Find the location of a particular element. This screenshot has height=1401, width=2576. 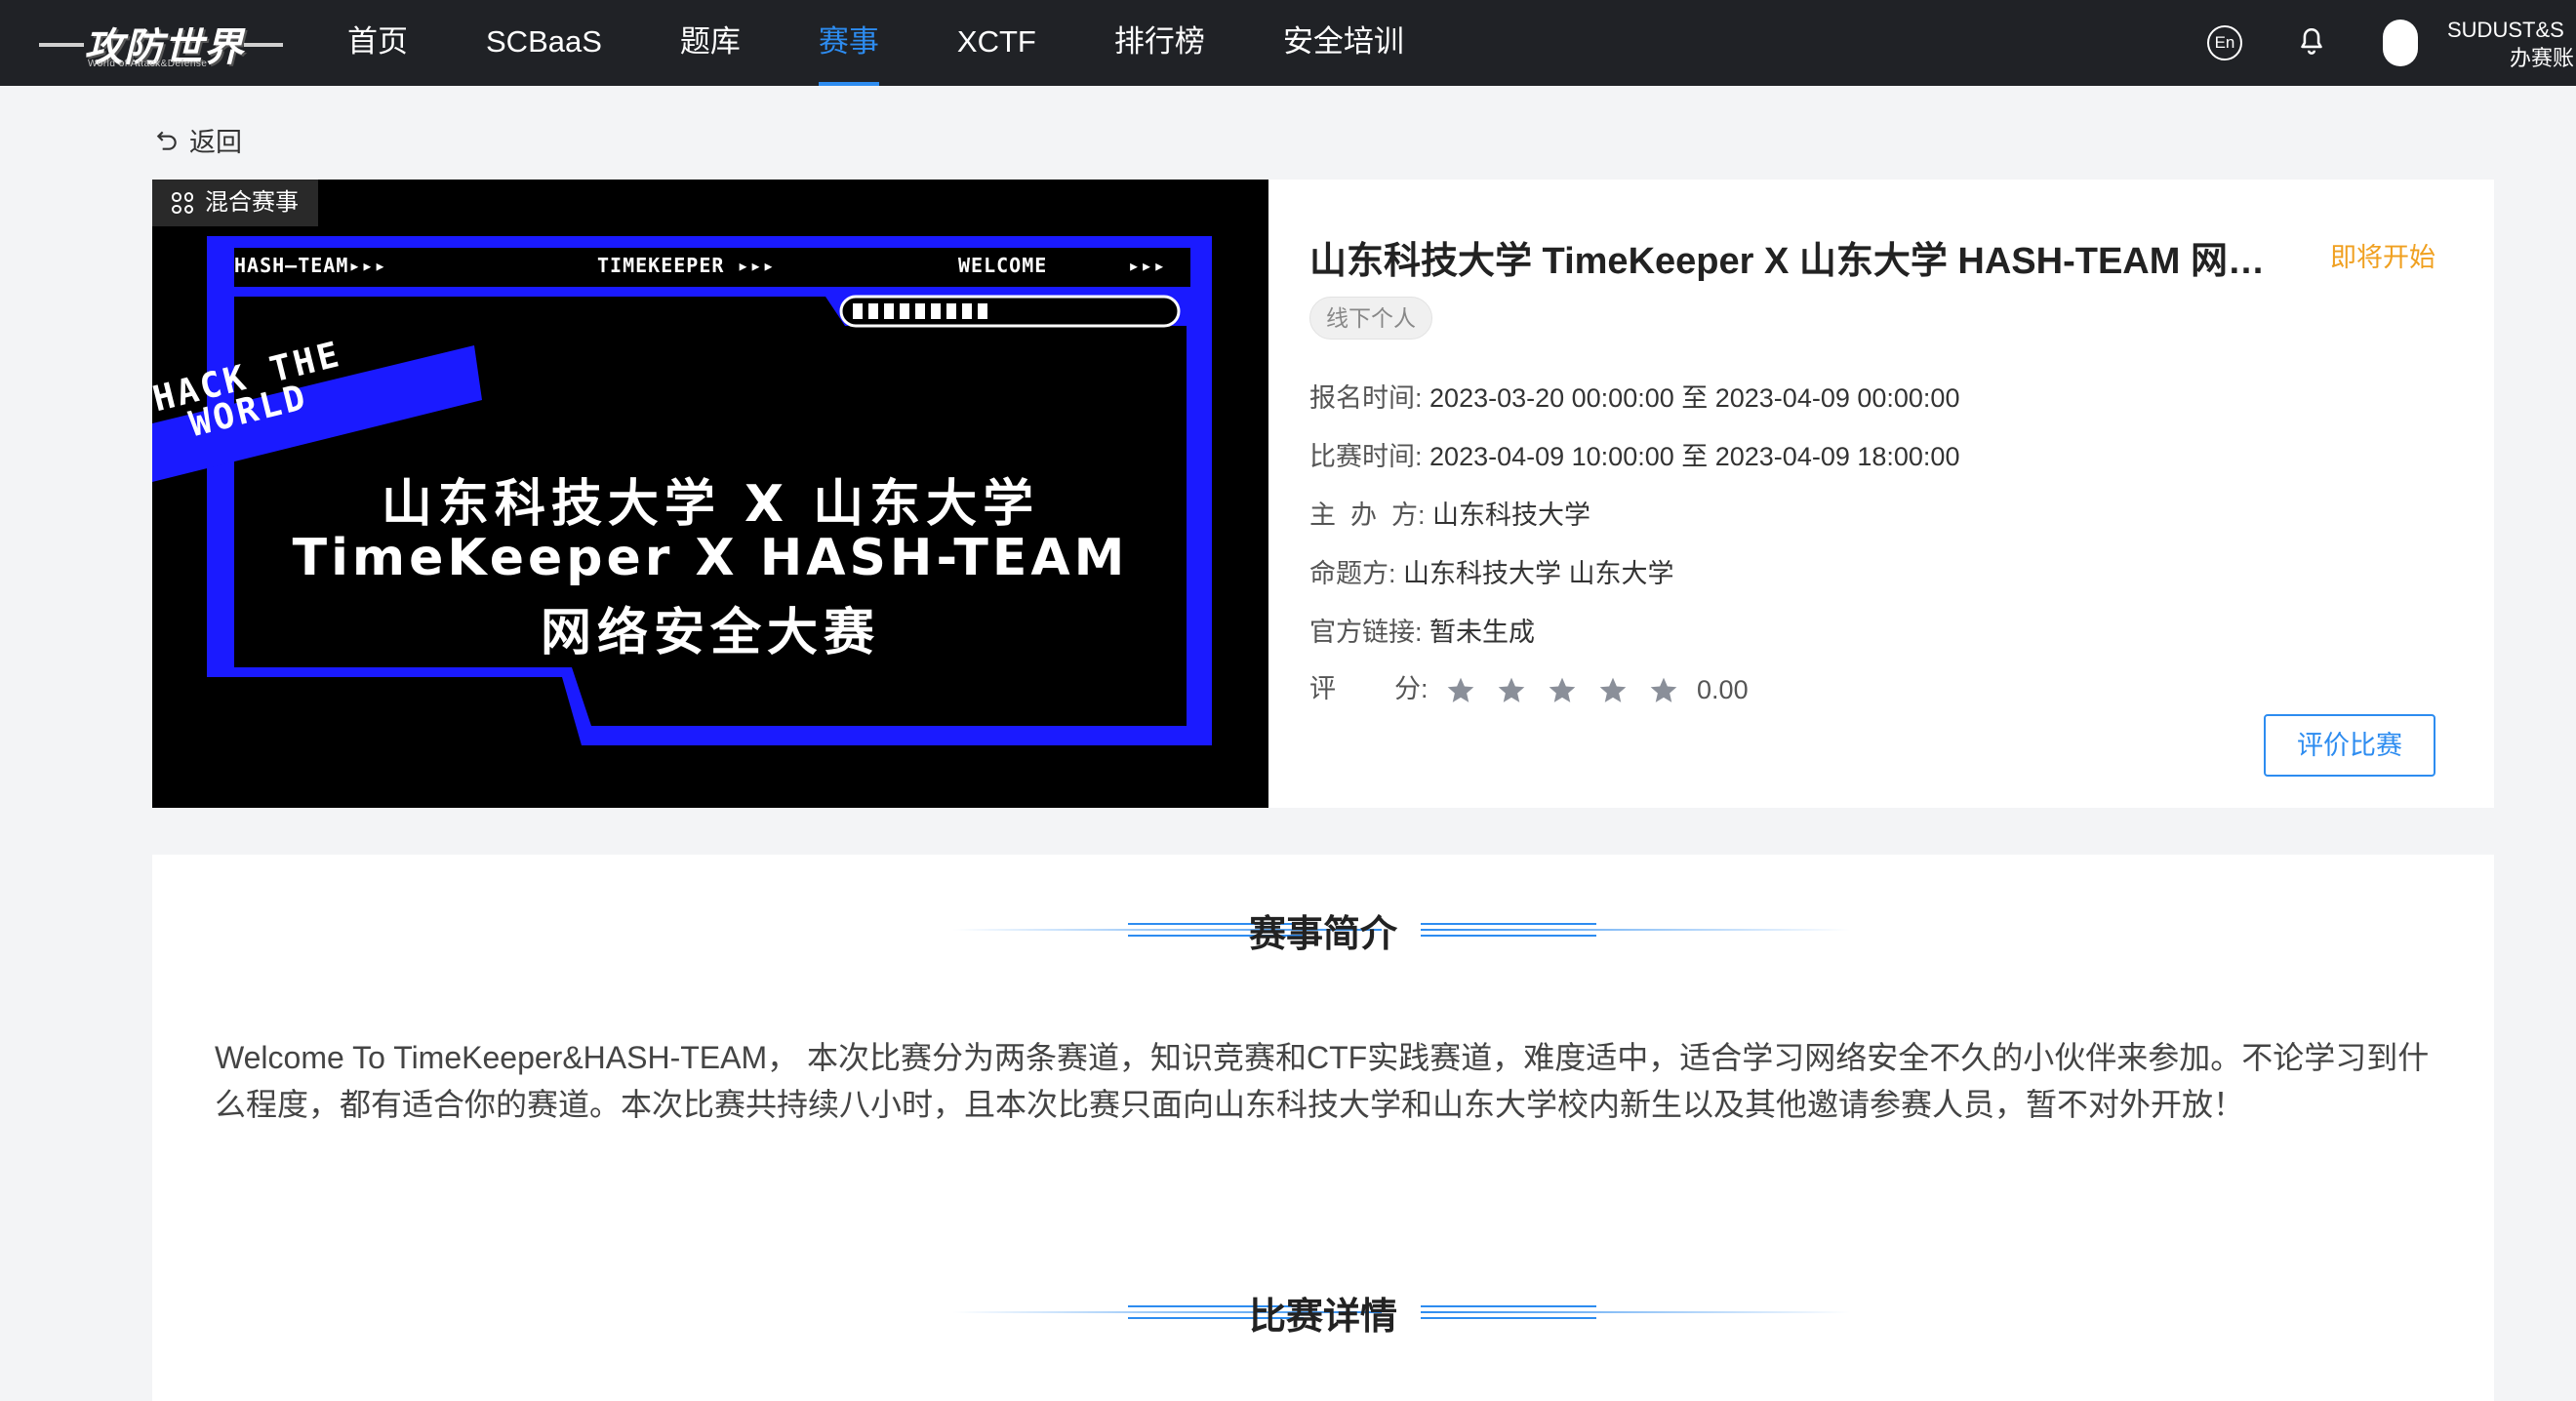

main-nav: 首页 SCBaaS 题库 赛事 XCTF 排行榜 安全培训 is located at coordinates (914, 43).